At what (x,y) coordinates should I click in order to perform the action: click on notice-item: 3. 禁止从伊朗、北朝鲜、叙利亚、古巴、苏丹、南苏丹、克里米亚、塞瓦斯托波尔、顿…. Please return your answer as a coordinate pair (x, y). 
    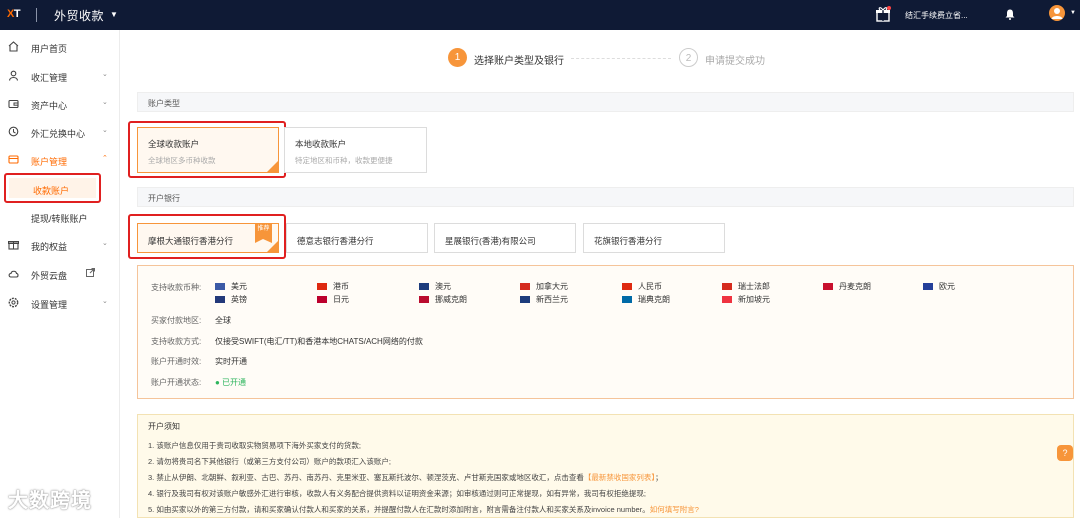
    Looking at the image, I should click on (405, 477).